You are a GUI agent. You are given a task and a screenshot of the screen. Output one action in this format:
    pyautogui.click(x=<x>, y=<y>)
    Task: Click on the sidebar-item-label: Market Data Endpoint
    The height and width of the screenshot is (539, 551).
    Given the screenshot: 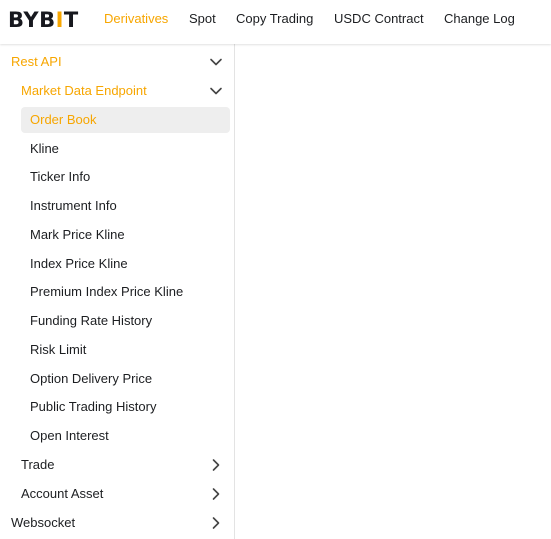 What is the action you would take?
    pyautogui.click(x=84, y=90)
    